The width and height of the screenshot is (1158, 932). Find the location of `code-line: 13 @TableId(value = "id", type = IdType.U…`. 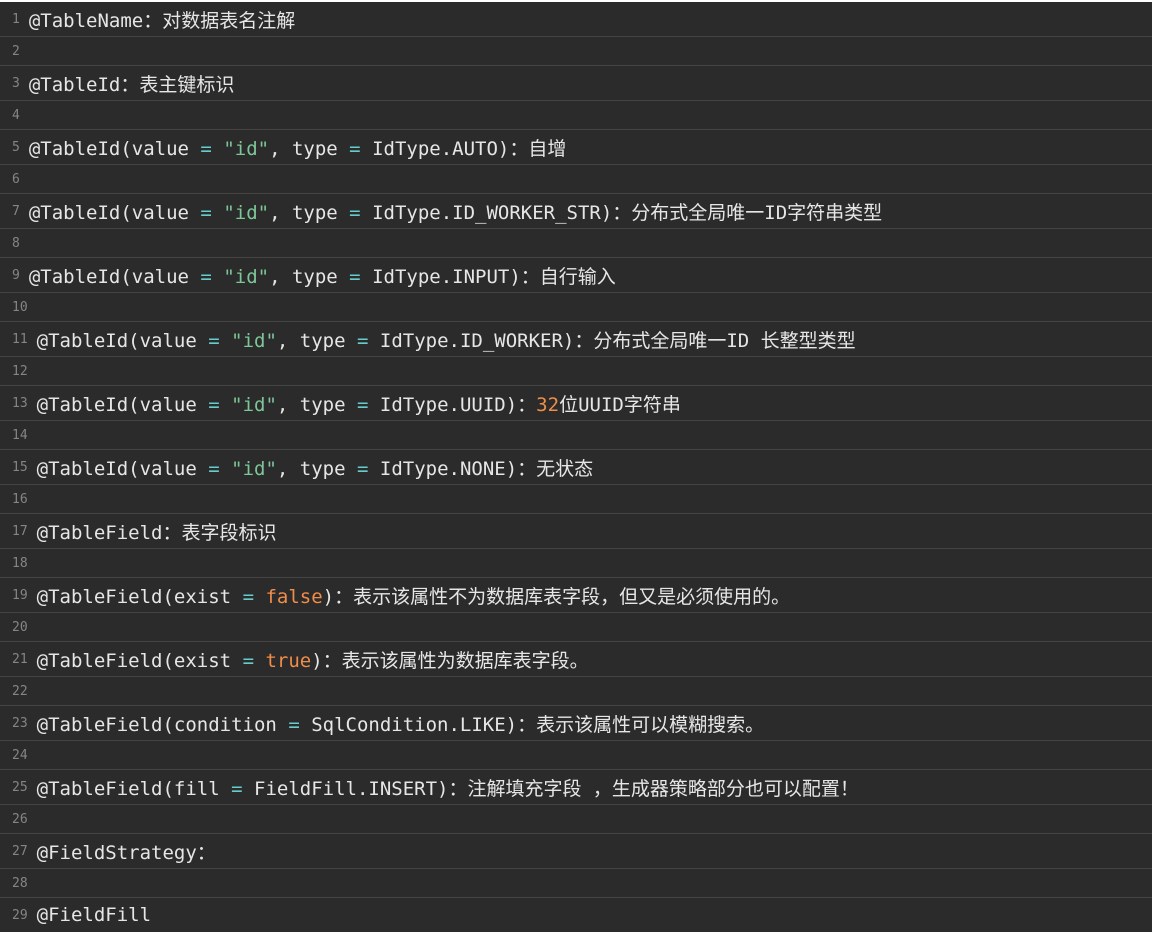

code-line: 13 @TableId(value = "id", type = IdType.U… is located at coordinates (576, 403).